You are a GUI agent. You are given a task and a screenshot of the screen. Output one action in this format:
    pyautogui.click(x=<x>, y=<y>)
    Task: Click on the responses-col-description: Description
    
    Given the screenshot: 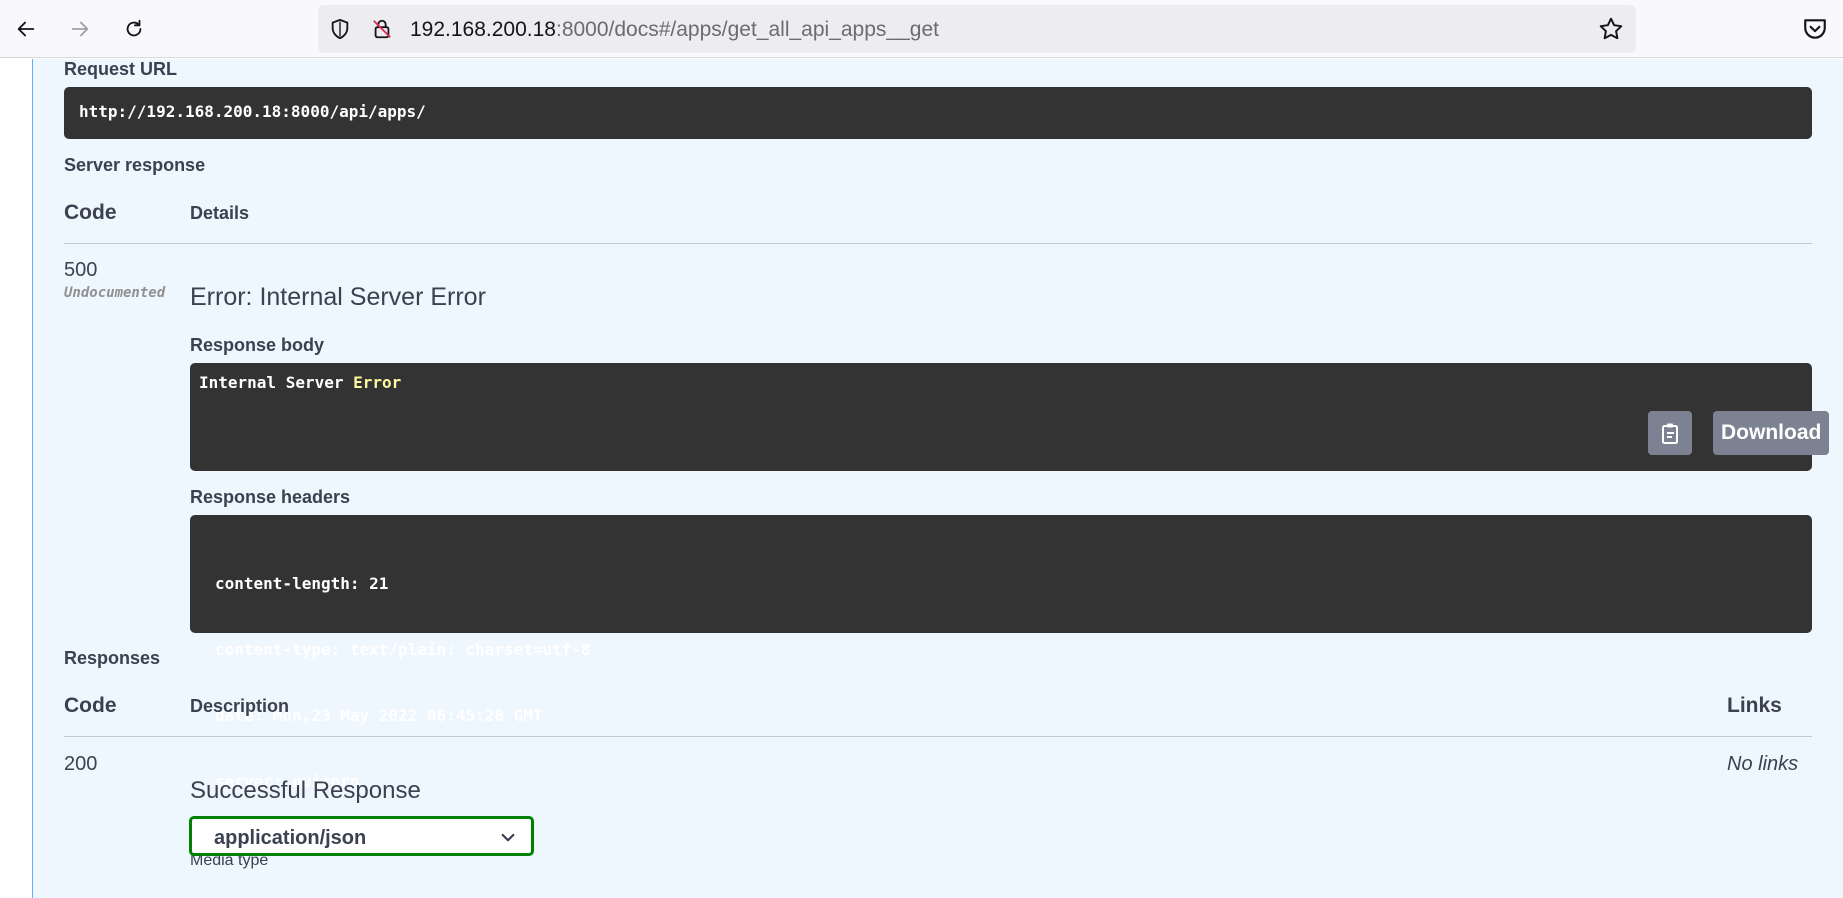 What is the action you would take?
    pyautogui.click(x=240, y=706)
    